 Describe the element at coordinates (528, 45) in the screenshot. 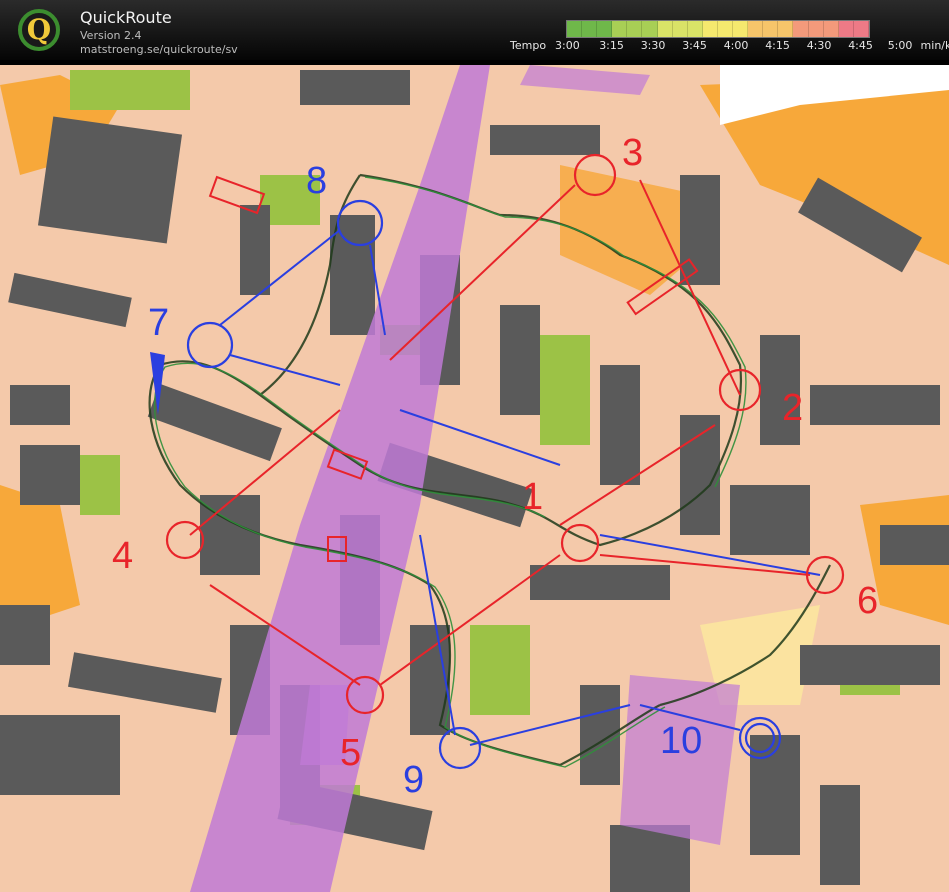

I see `tempo-label: Tempo` at that location.